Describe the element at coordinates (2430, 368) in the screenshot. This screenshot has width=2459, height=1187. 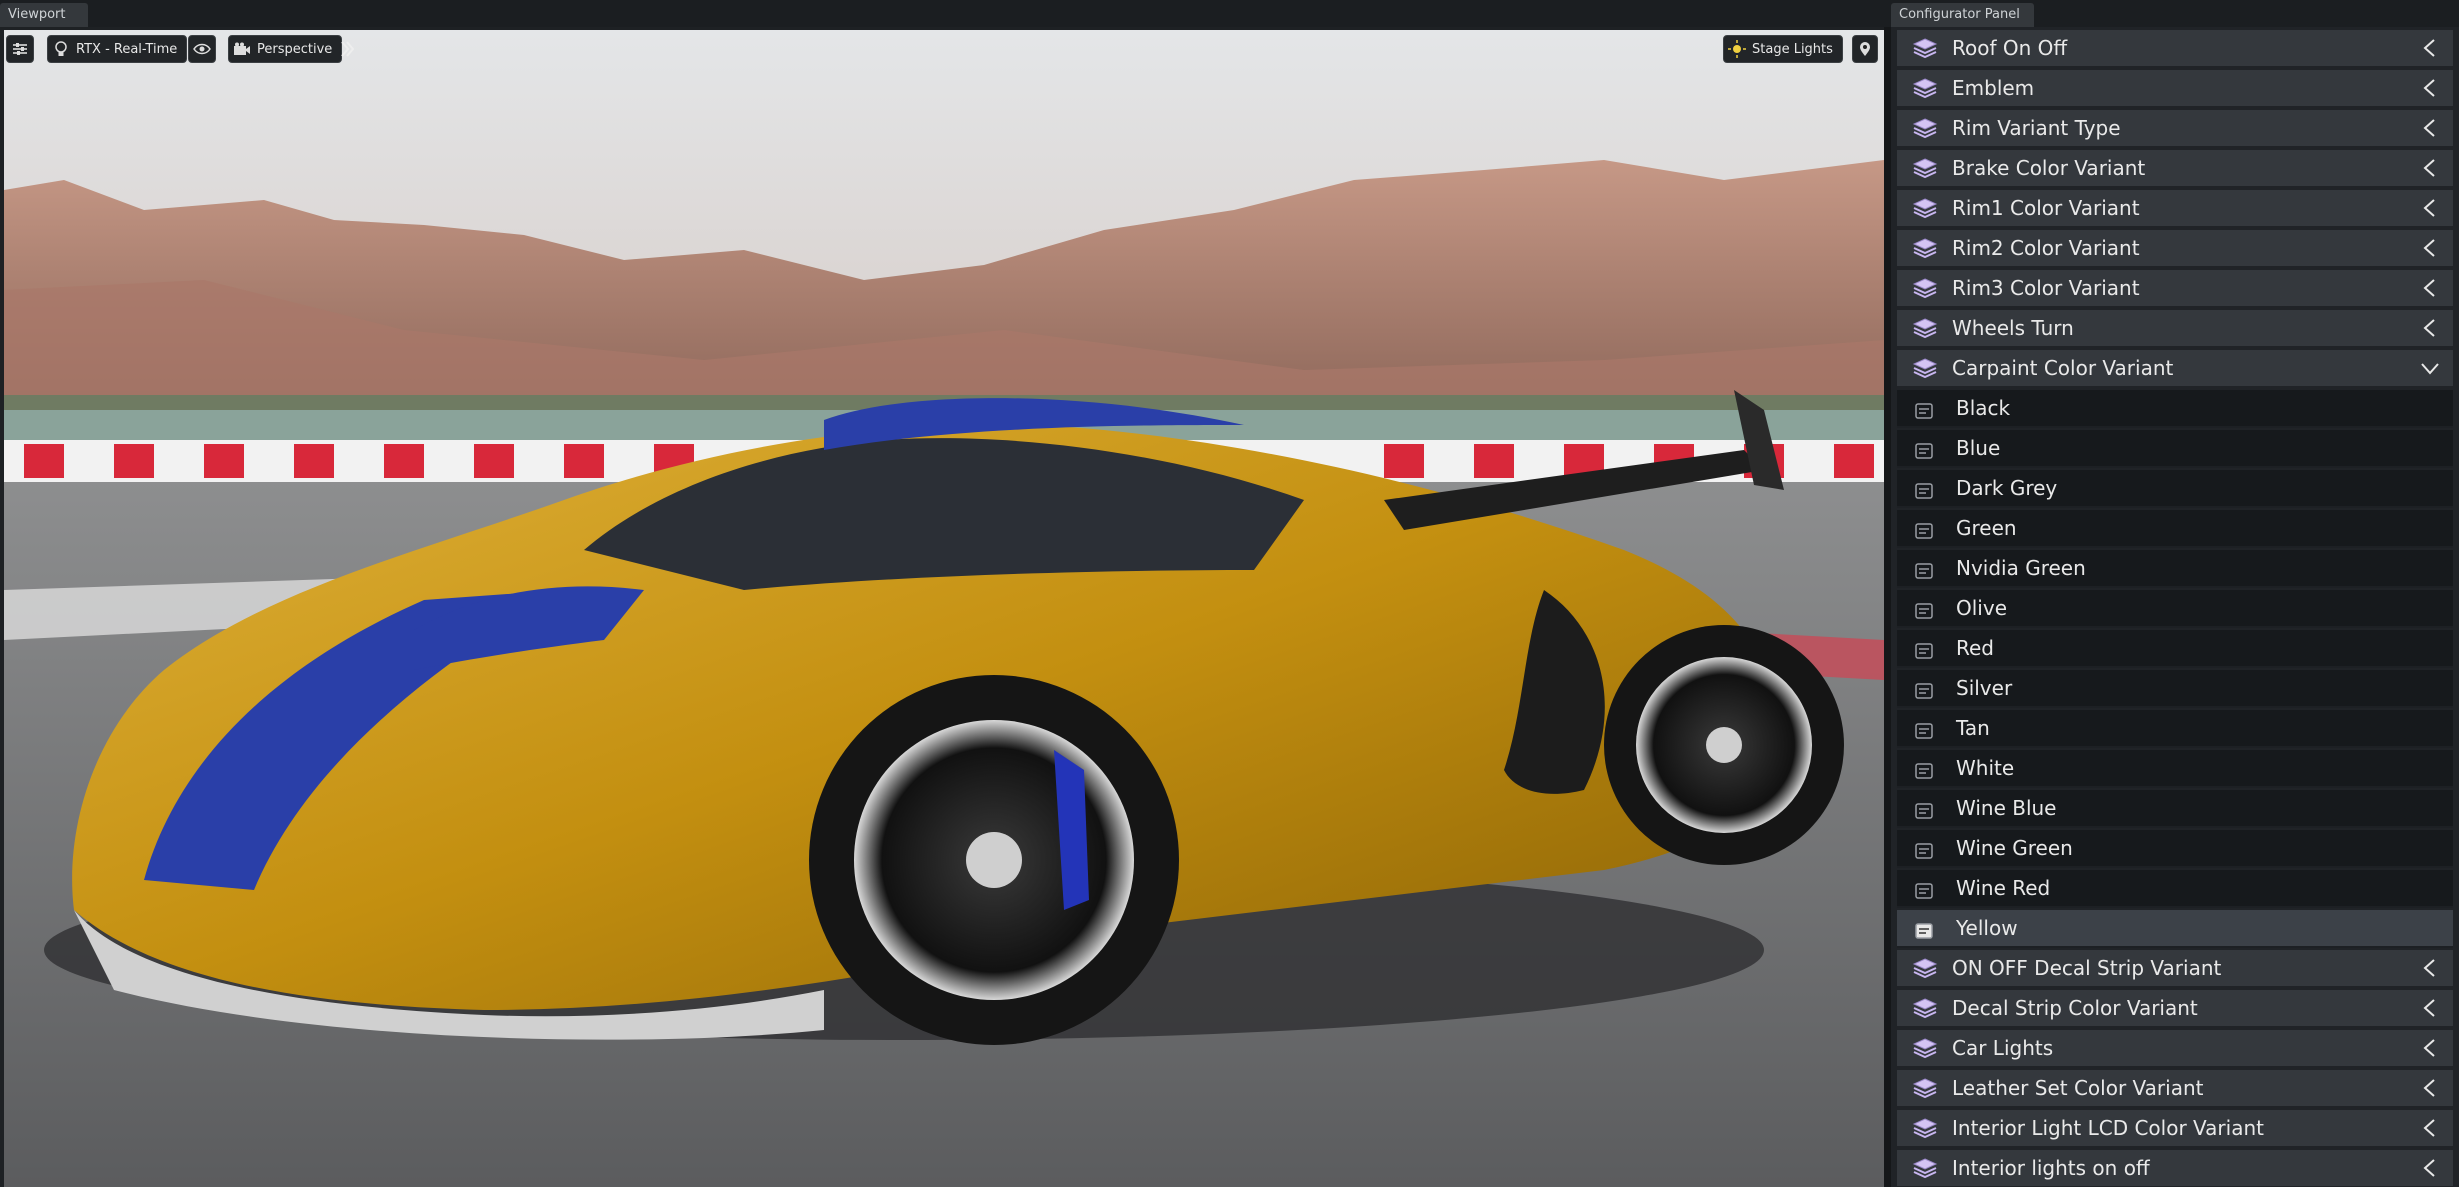
I see `chevron-down-icon` at that location.